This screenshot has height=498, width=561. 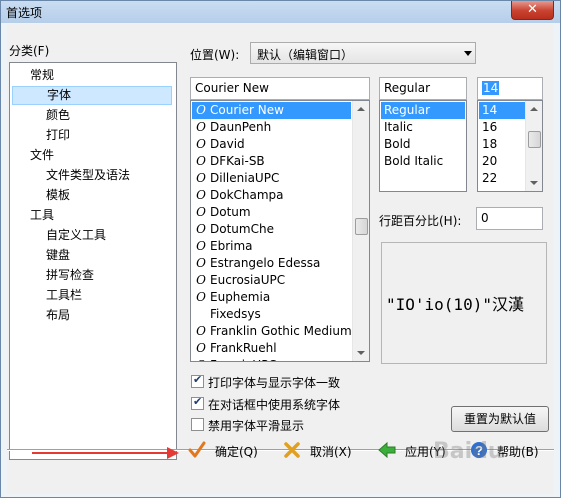 I want to click on size-list-item: 20, so click(x=502, y=161).